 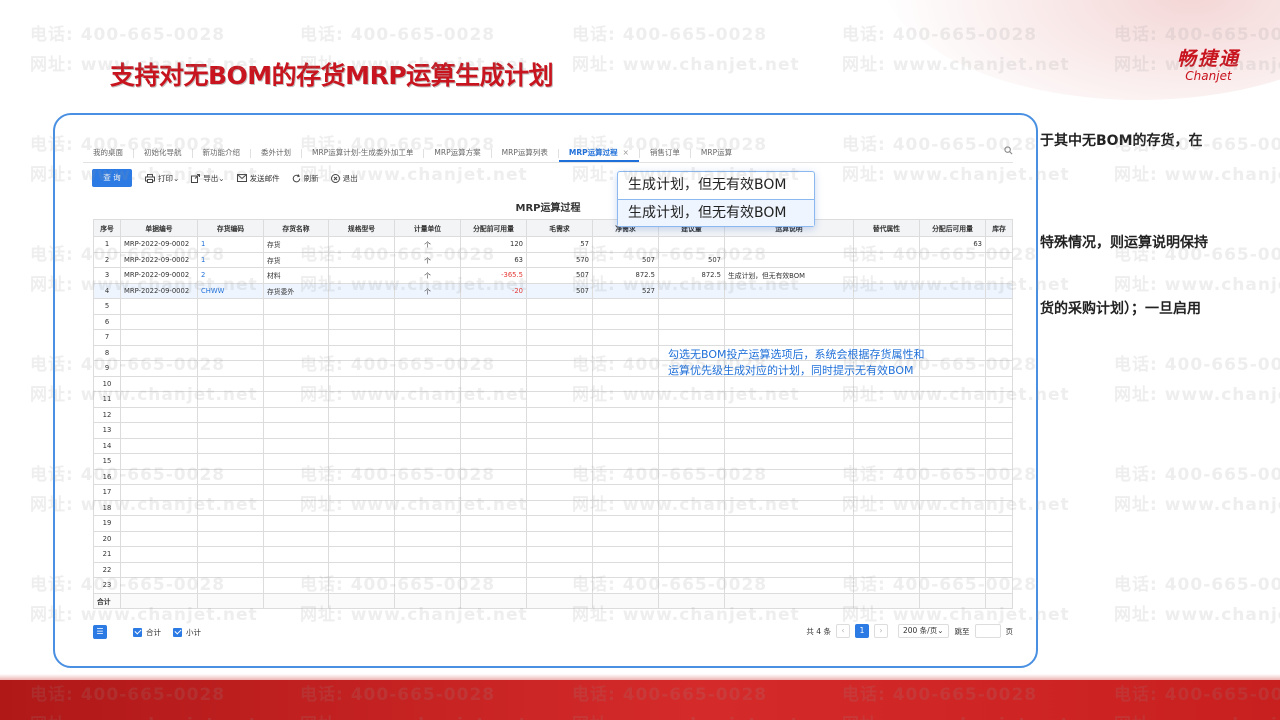 I want to click on tab-mrp-scheme: MRP运算方案, so click(x=457, y=153).